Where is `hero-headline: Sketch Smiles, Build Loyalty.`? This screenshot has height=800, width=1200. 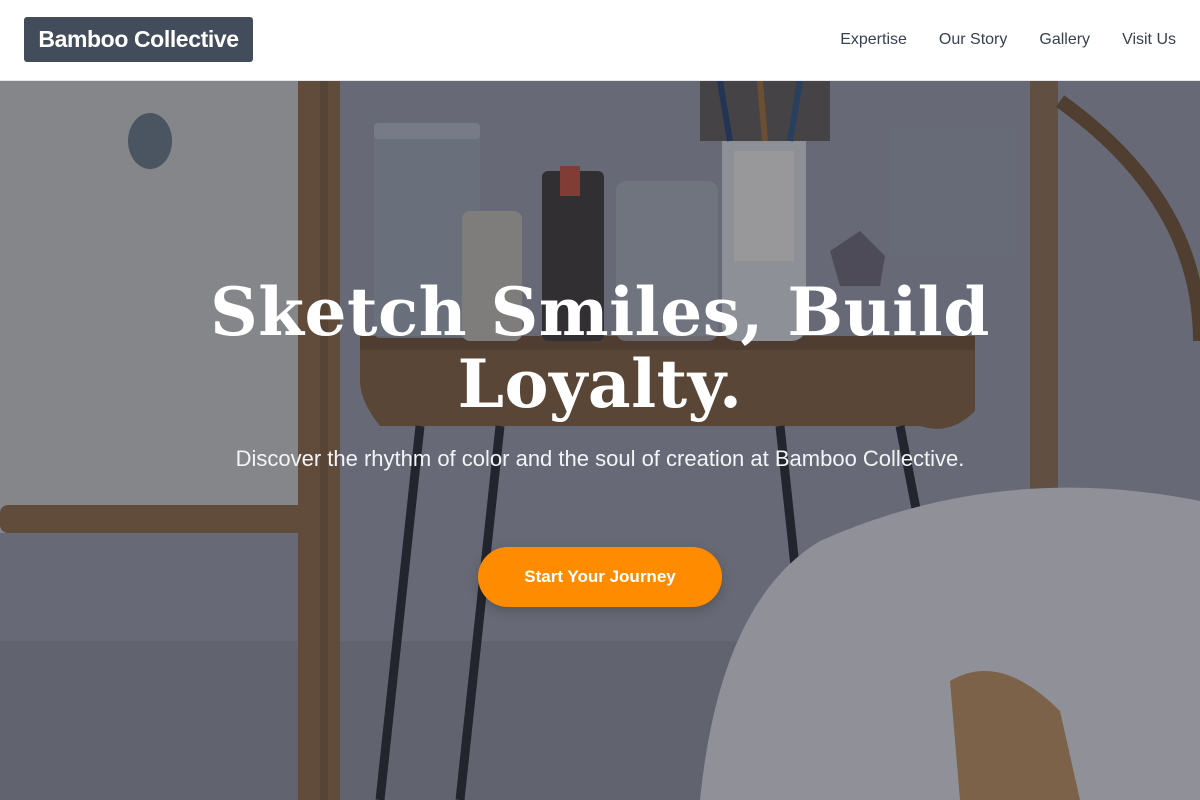 hero-headline: Sketch Smiles, Build Loyalty. is located at coordinates (600, 348).